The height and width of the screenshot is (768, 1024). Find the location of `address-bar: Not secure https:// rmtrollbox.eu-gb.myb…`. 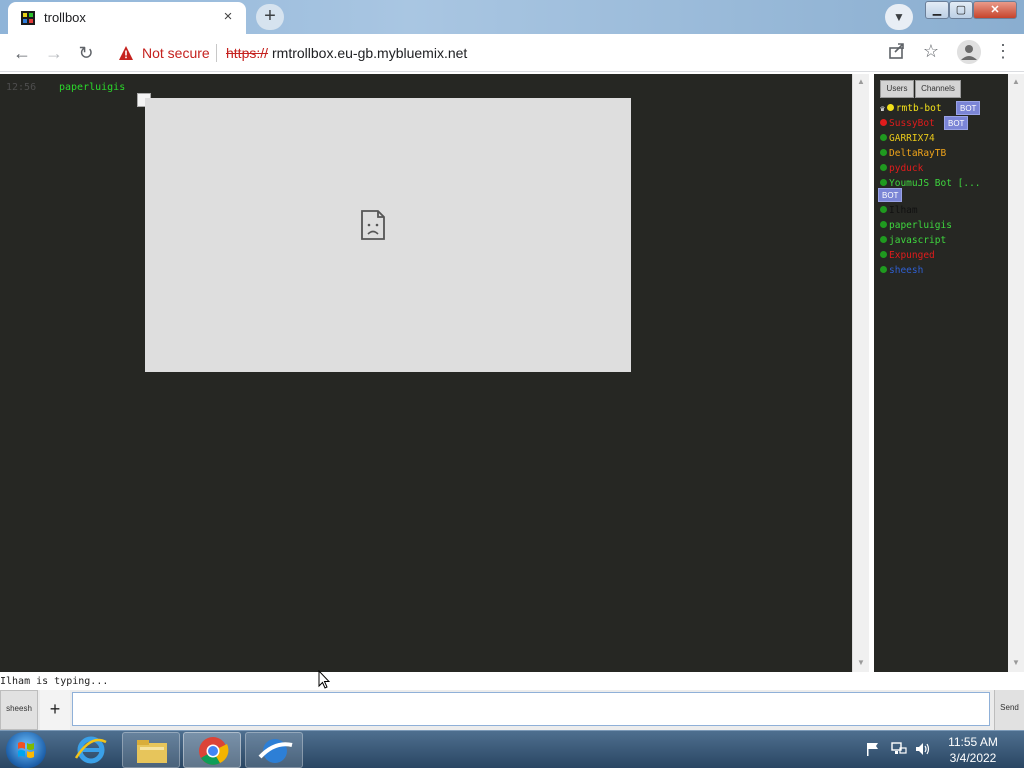

address-bar: Not secure https:// rmtrollbox.eu-gb.myb… is located at coordinates (531, 53).